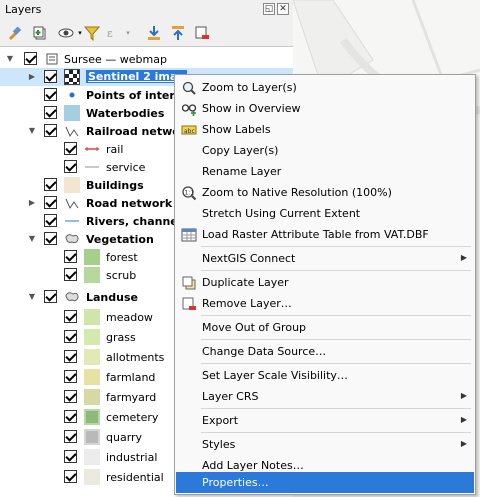 This screenshot has height=497, width=480. What do you see at coordinates (14, 33) in the screenshot?
I see `style-brush-icon` at bounding box center [14, 33].